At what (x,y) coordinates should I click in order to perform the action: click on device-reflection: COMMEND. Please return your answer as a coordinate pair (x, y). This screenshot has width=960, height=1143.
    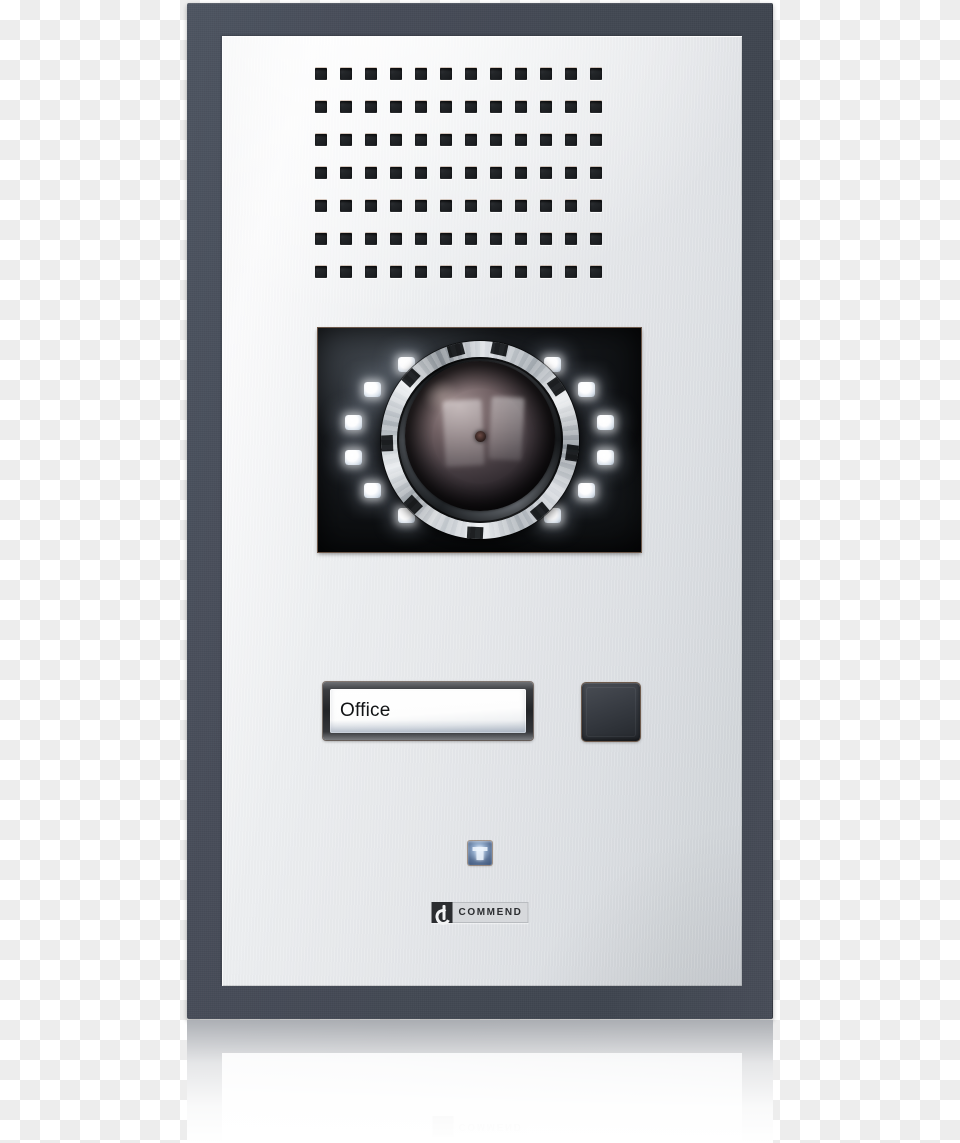
    Looking at the image, I should click on (480, 1081).